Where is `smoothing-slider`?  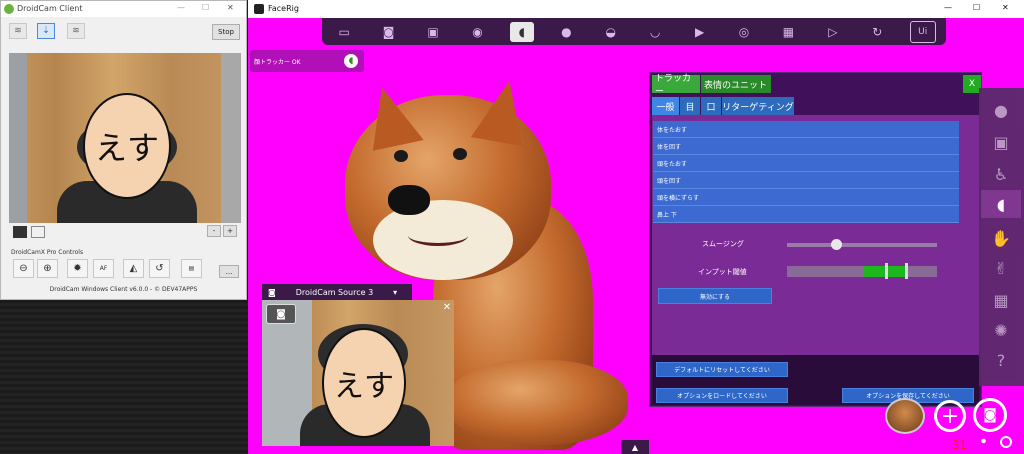 smoothing-slider is located at coordinates (862, 244).